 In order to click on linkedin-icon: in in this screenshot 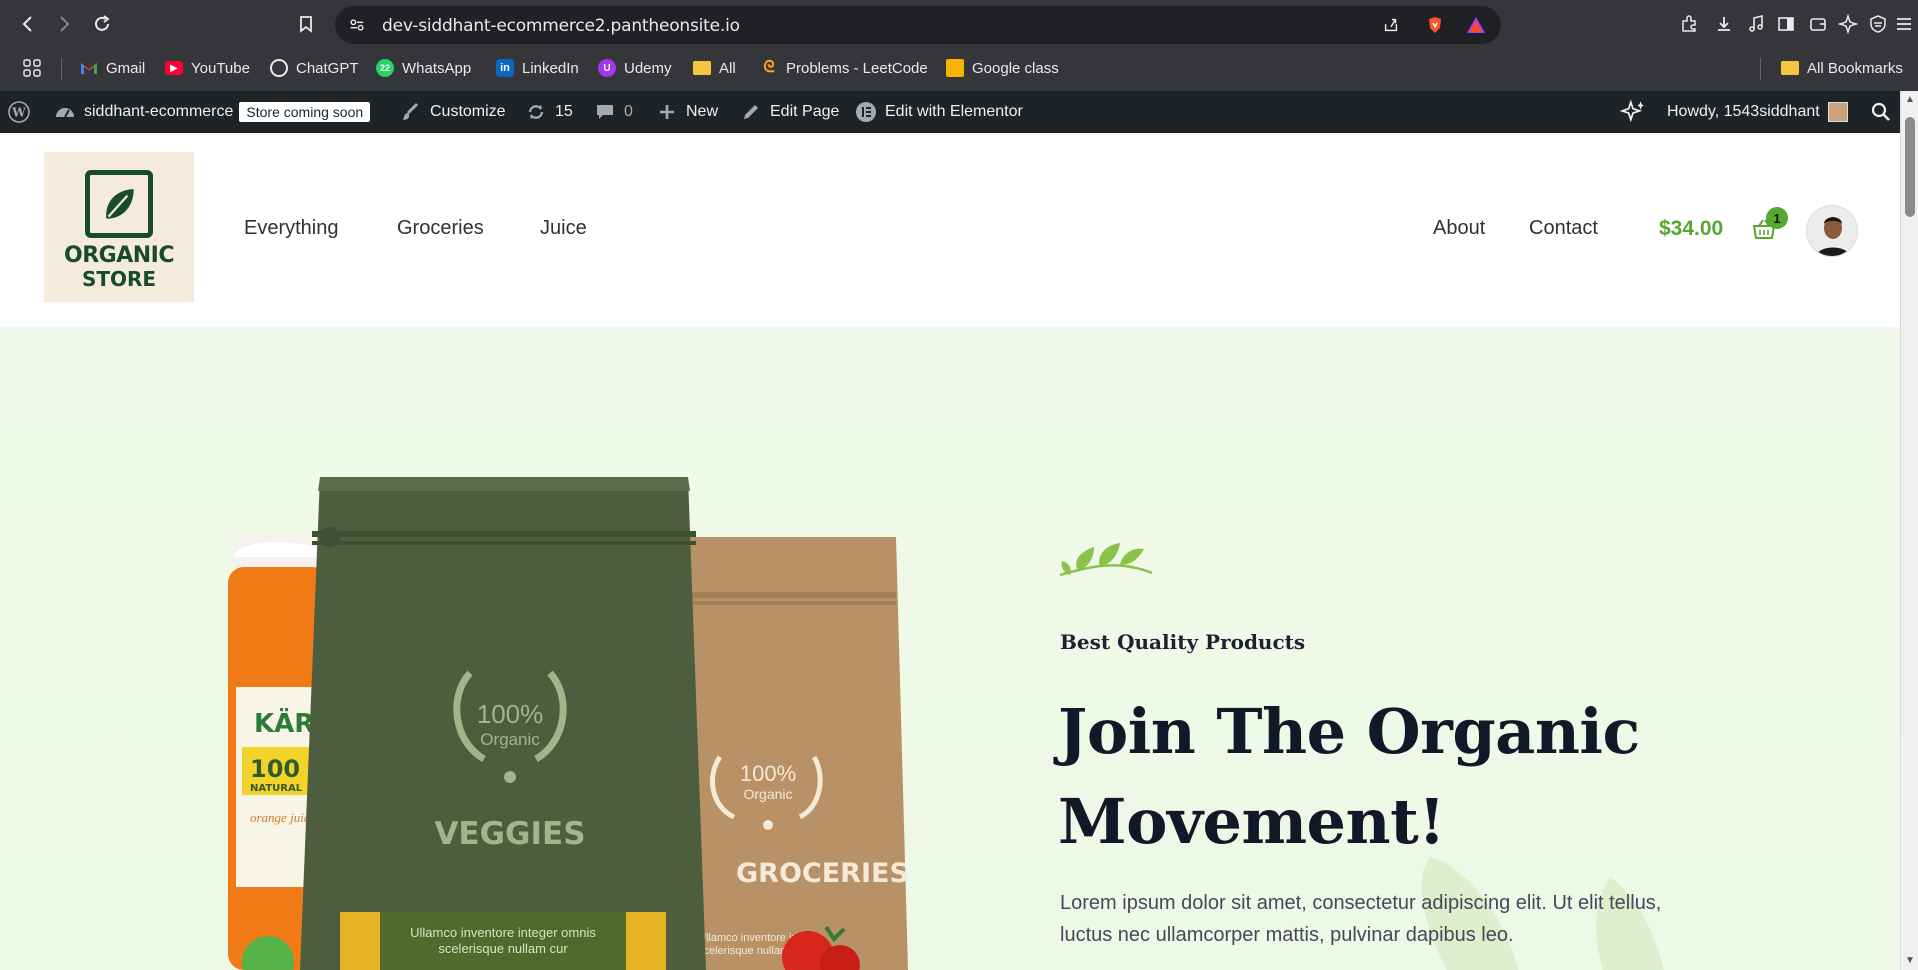, I will do `click(505, 68)`.